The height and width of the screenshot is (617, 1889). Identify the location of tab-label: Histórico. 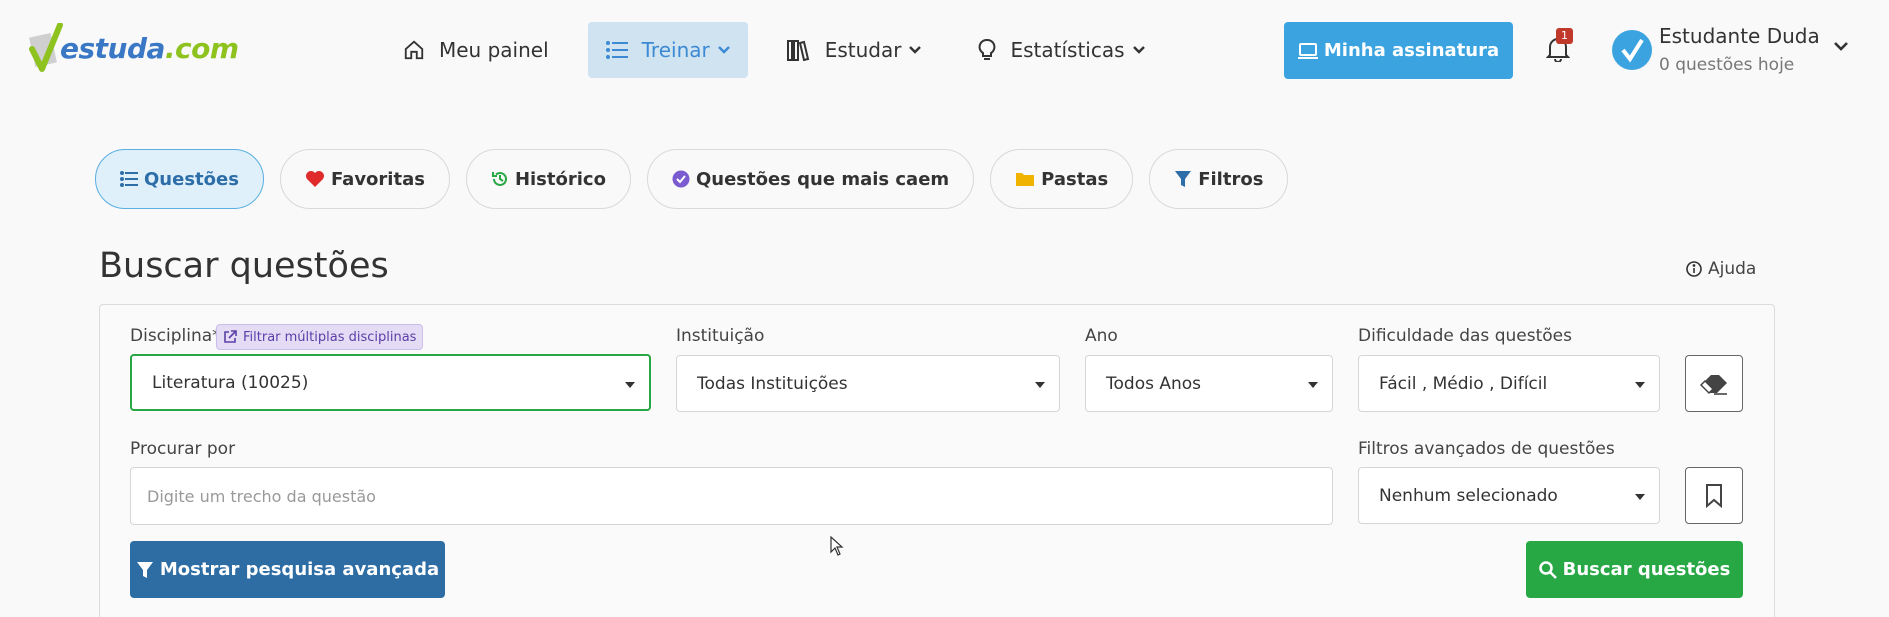
(560, 179).